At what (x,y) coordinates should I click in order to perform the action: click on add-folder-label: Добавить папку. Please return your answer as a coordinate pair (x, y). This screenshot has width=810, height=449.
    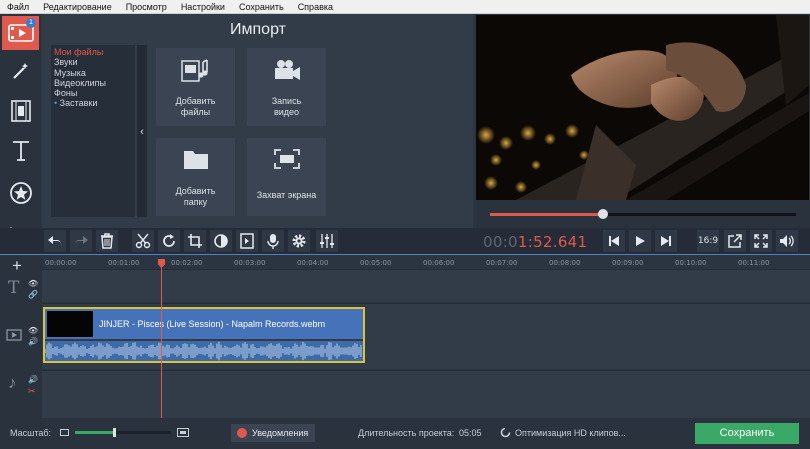
    Looking at the image, I should click on (195, 196).